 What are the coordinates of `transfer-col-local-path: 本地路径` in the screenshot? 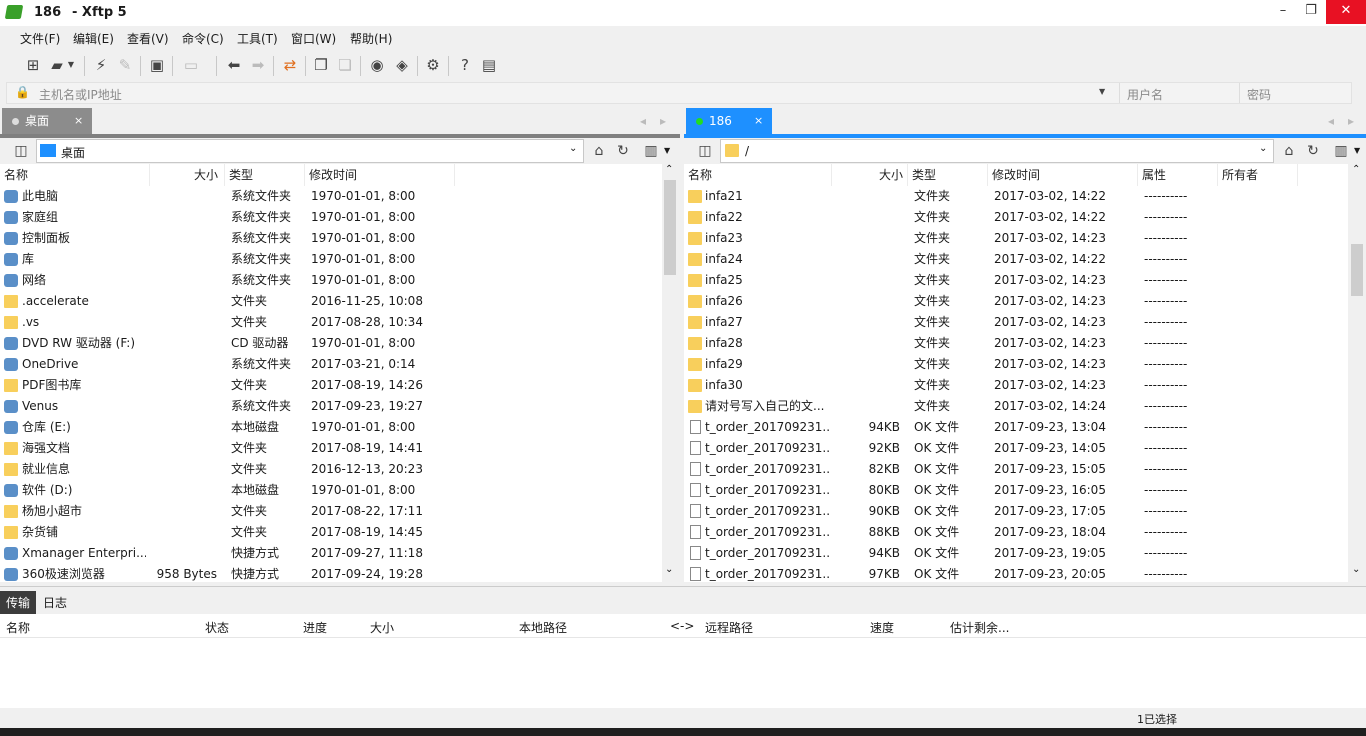 It's located at (543, 627).